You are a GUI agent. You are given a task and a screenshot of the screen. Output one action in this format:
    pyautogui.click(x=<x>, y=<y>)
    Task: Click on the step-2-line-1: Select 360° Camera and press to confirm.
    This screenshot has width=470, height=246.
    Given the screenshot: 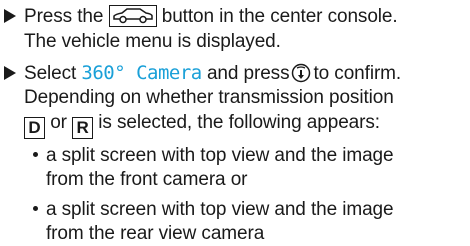 What is the action you would take?
    pyautogui.click(x=200, y=73)
    